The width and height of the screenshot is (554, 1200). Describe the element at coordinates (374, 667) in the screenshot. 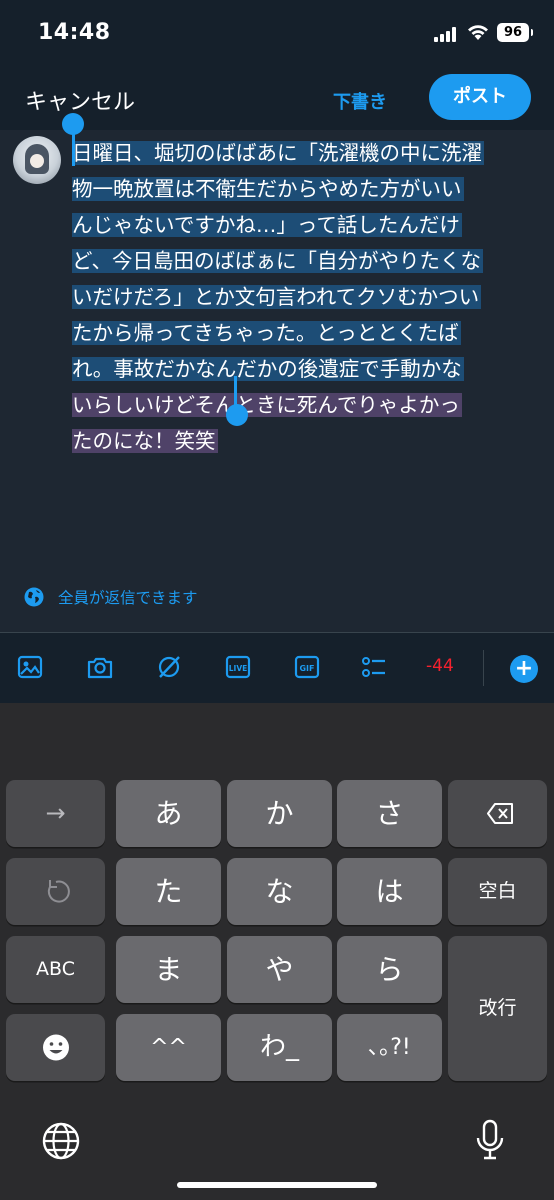

I see `poll-icon` at that location.